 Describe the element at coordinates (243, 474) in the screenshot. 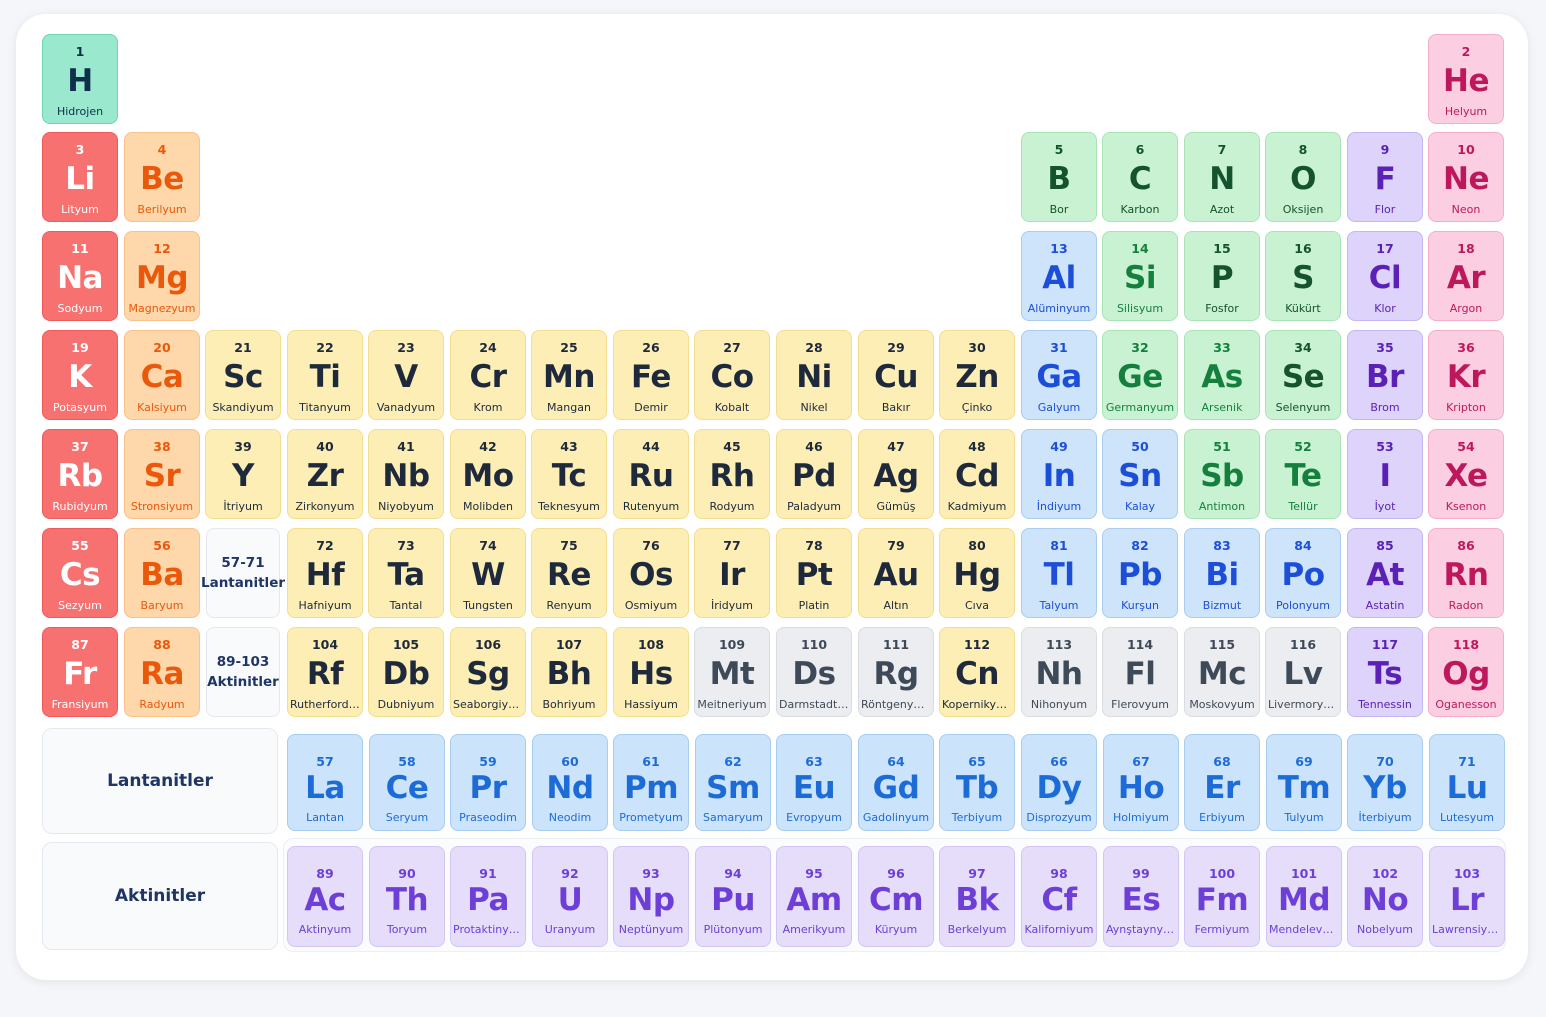

I see `element-y: 39 Y İtriyum` at that location.